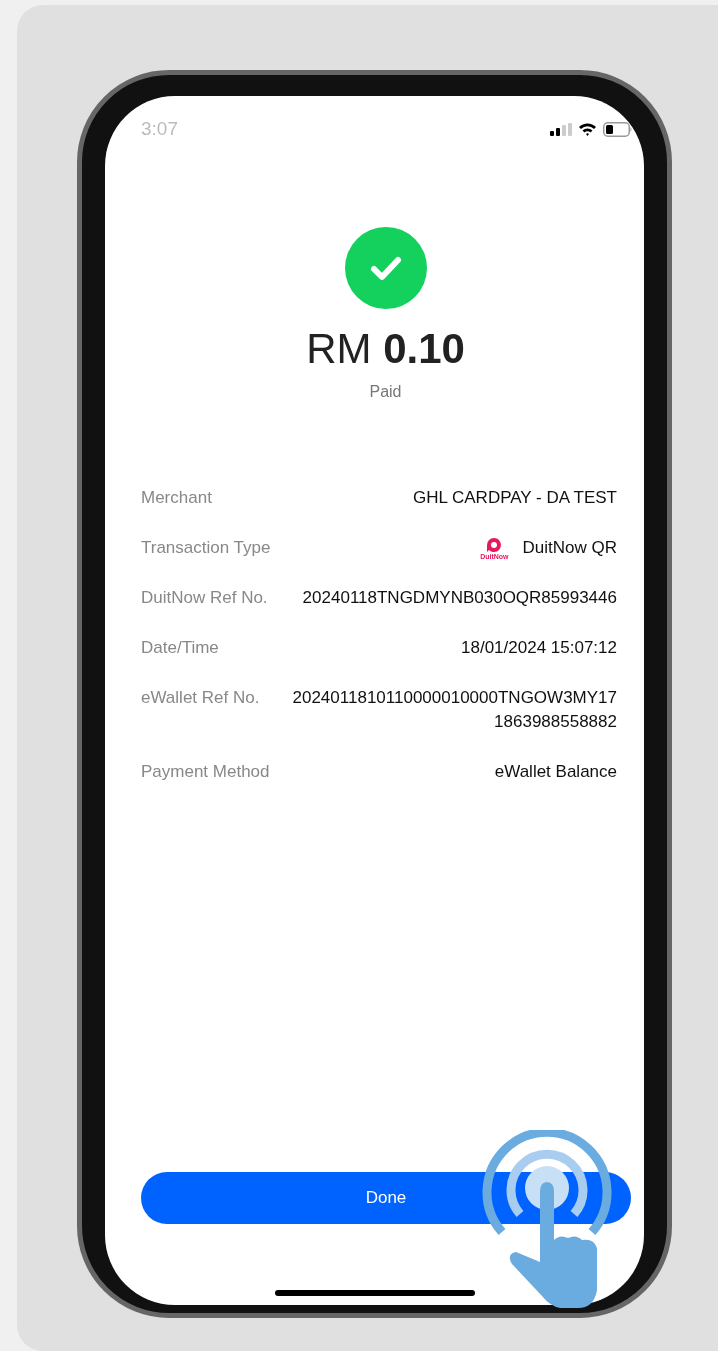 Image resolution: width=718 pixels, height=1351 pixels. What do you see at coordinates (618, 129) in the screenshot?
I see `battery-icon` at bounding box center [618, 129].